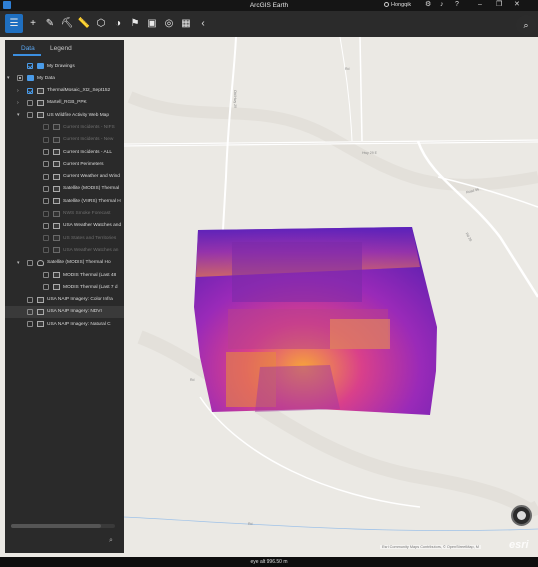 The height and width of the screenshot is (567, 538). Describe the element at coordinates (64, 287) in the screenshot. I see `layer-row: MODIS Thermal (Last 7 d` at that location.